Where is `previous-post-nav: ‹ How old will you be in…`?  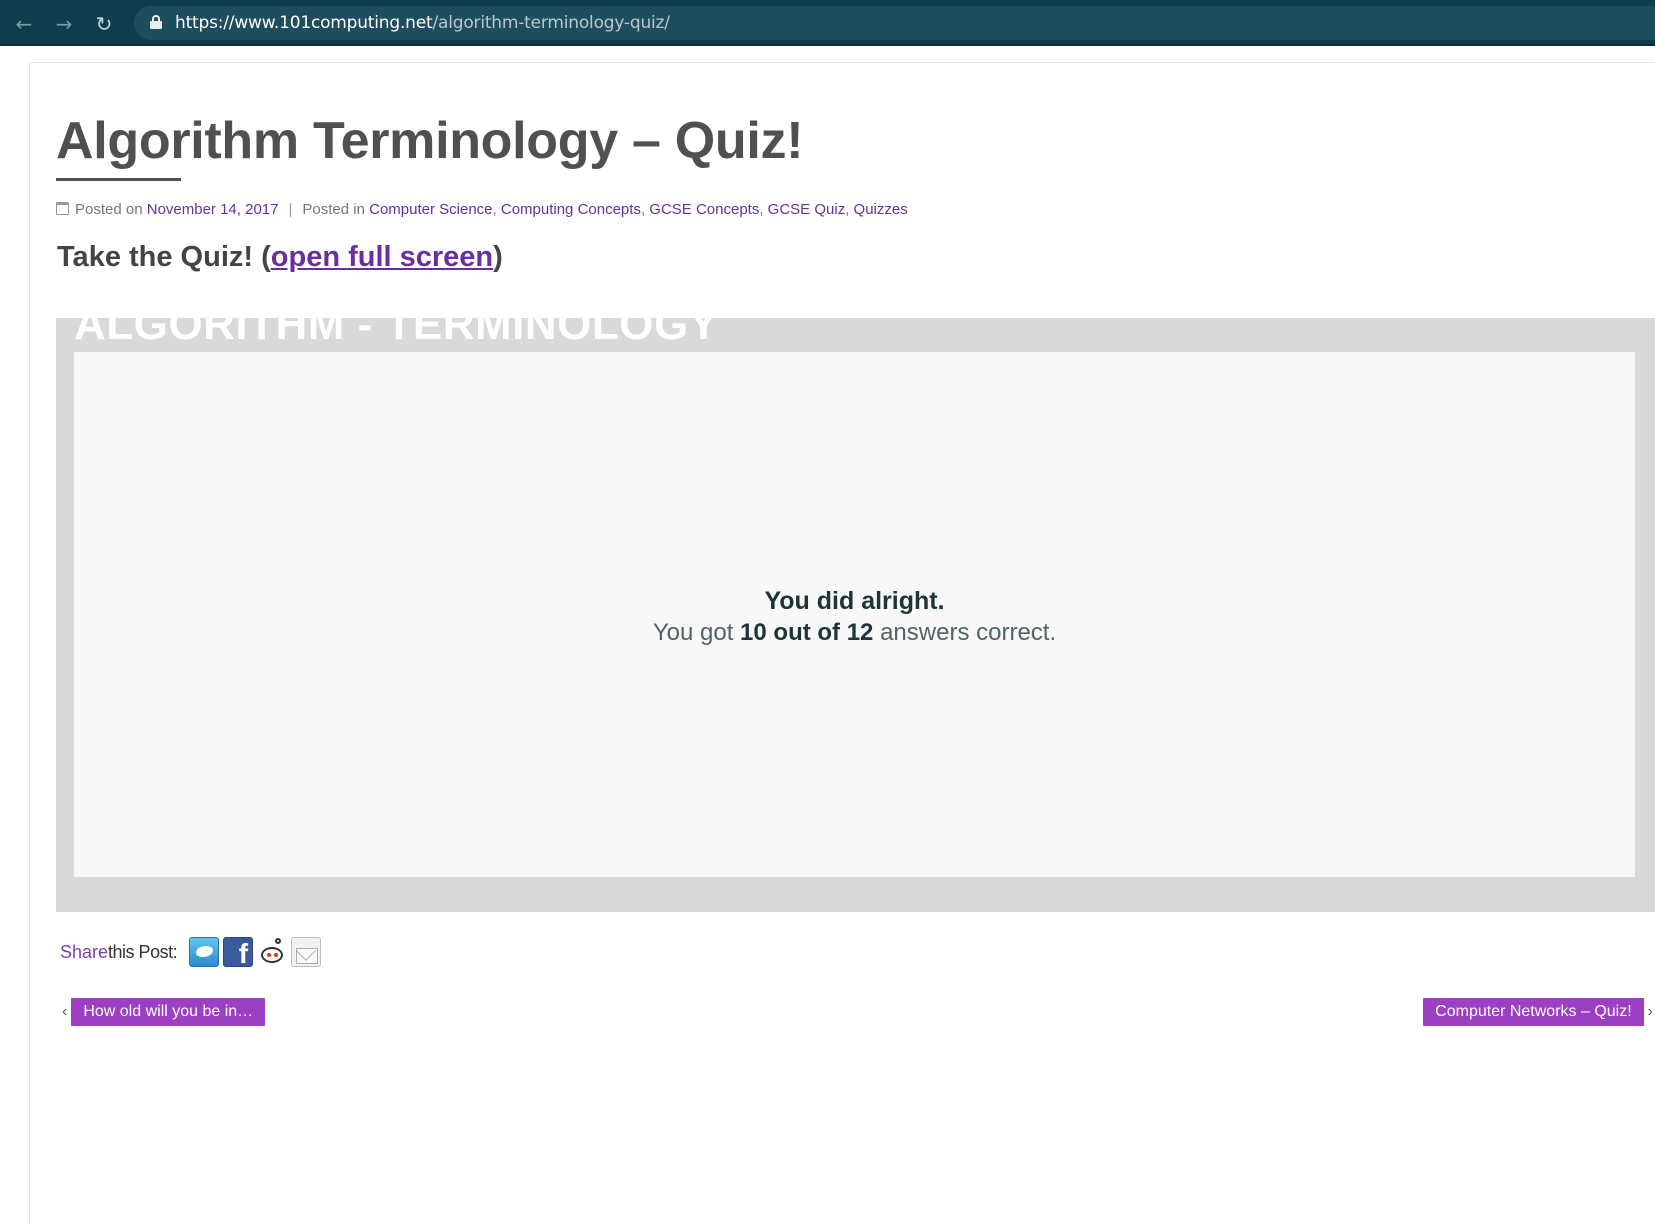 previous-post-nav: ‹ How old will you be in… is located at coordinates (162, 1012).